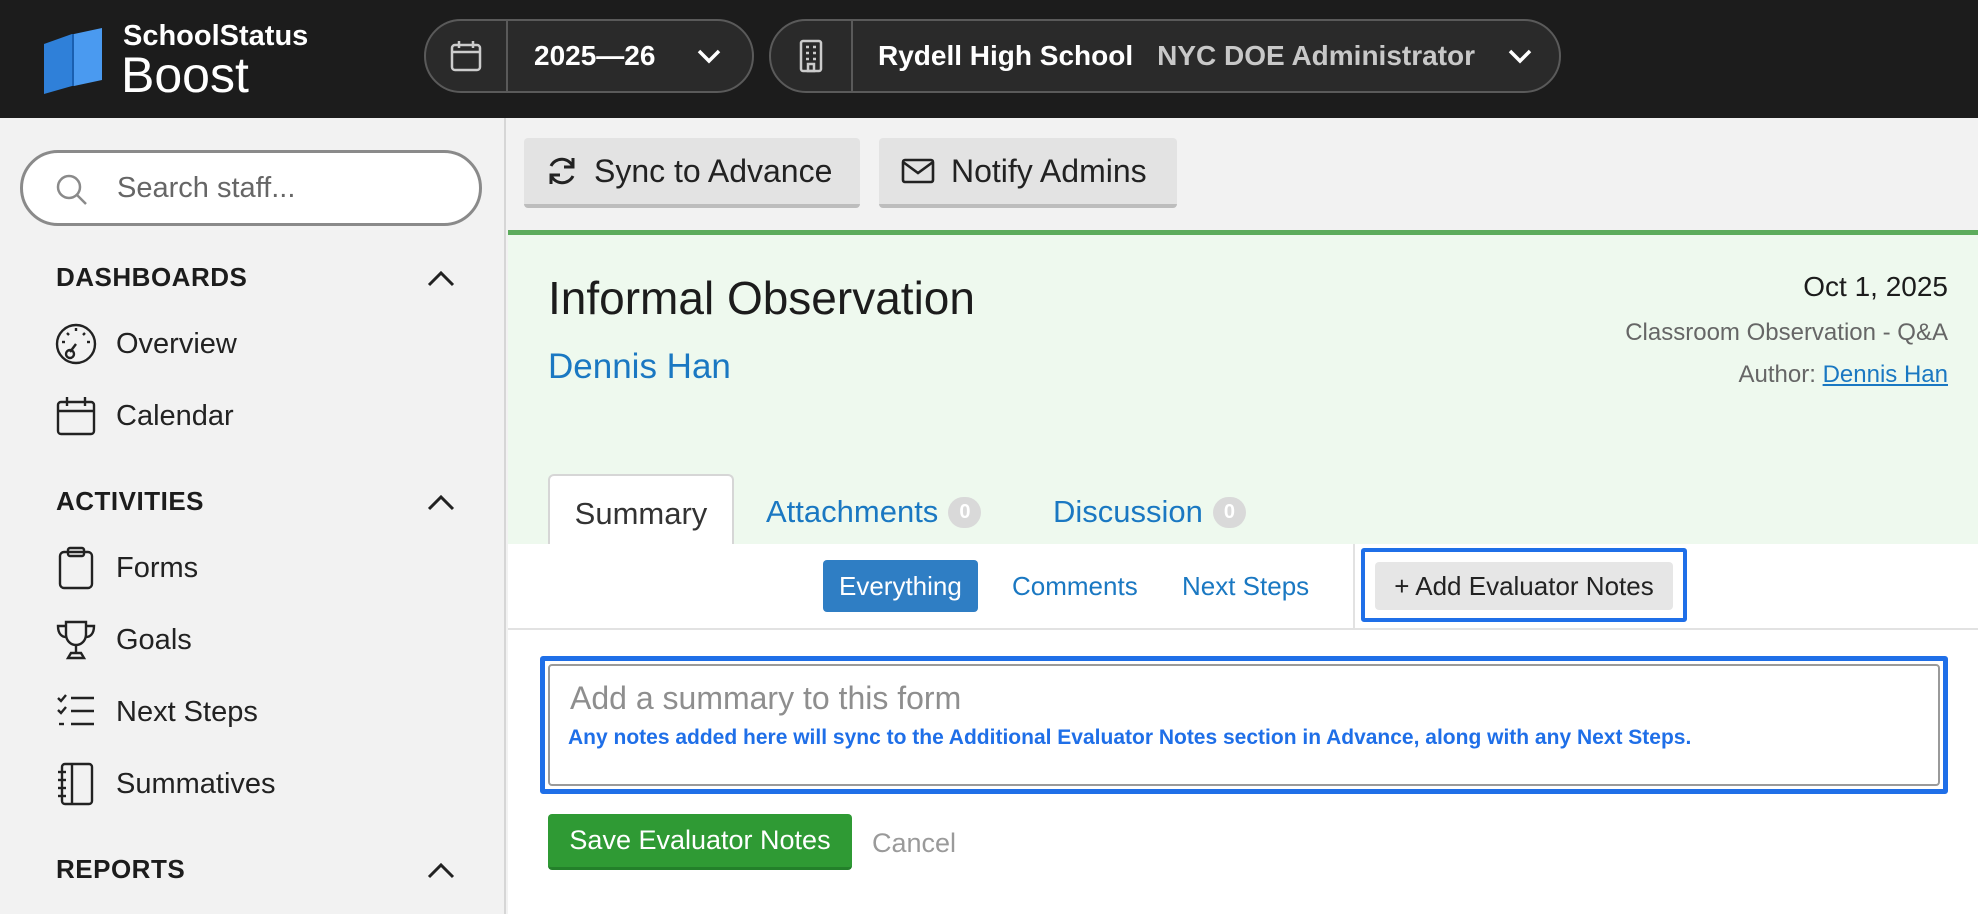 This screenshot has width=1978, height=914. What do you see at coordinates (700, 842) in the screenshot?
I see `save-evaluator-notes-button: Save Evaluator Notes` at bounding box center [700, 842].